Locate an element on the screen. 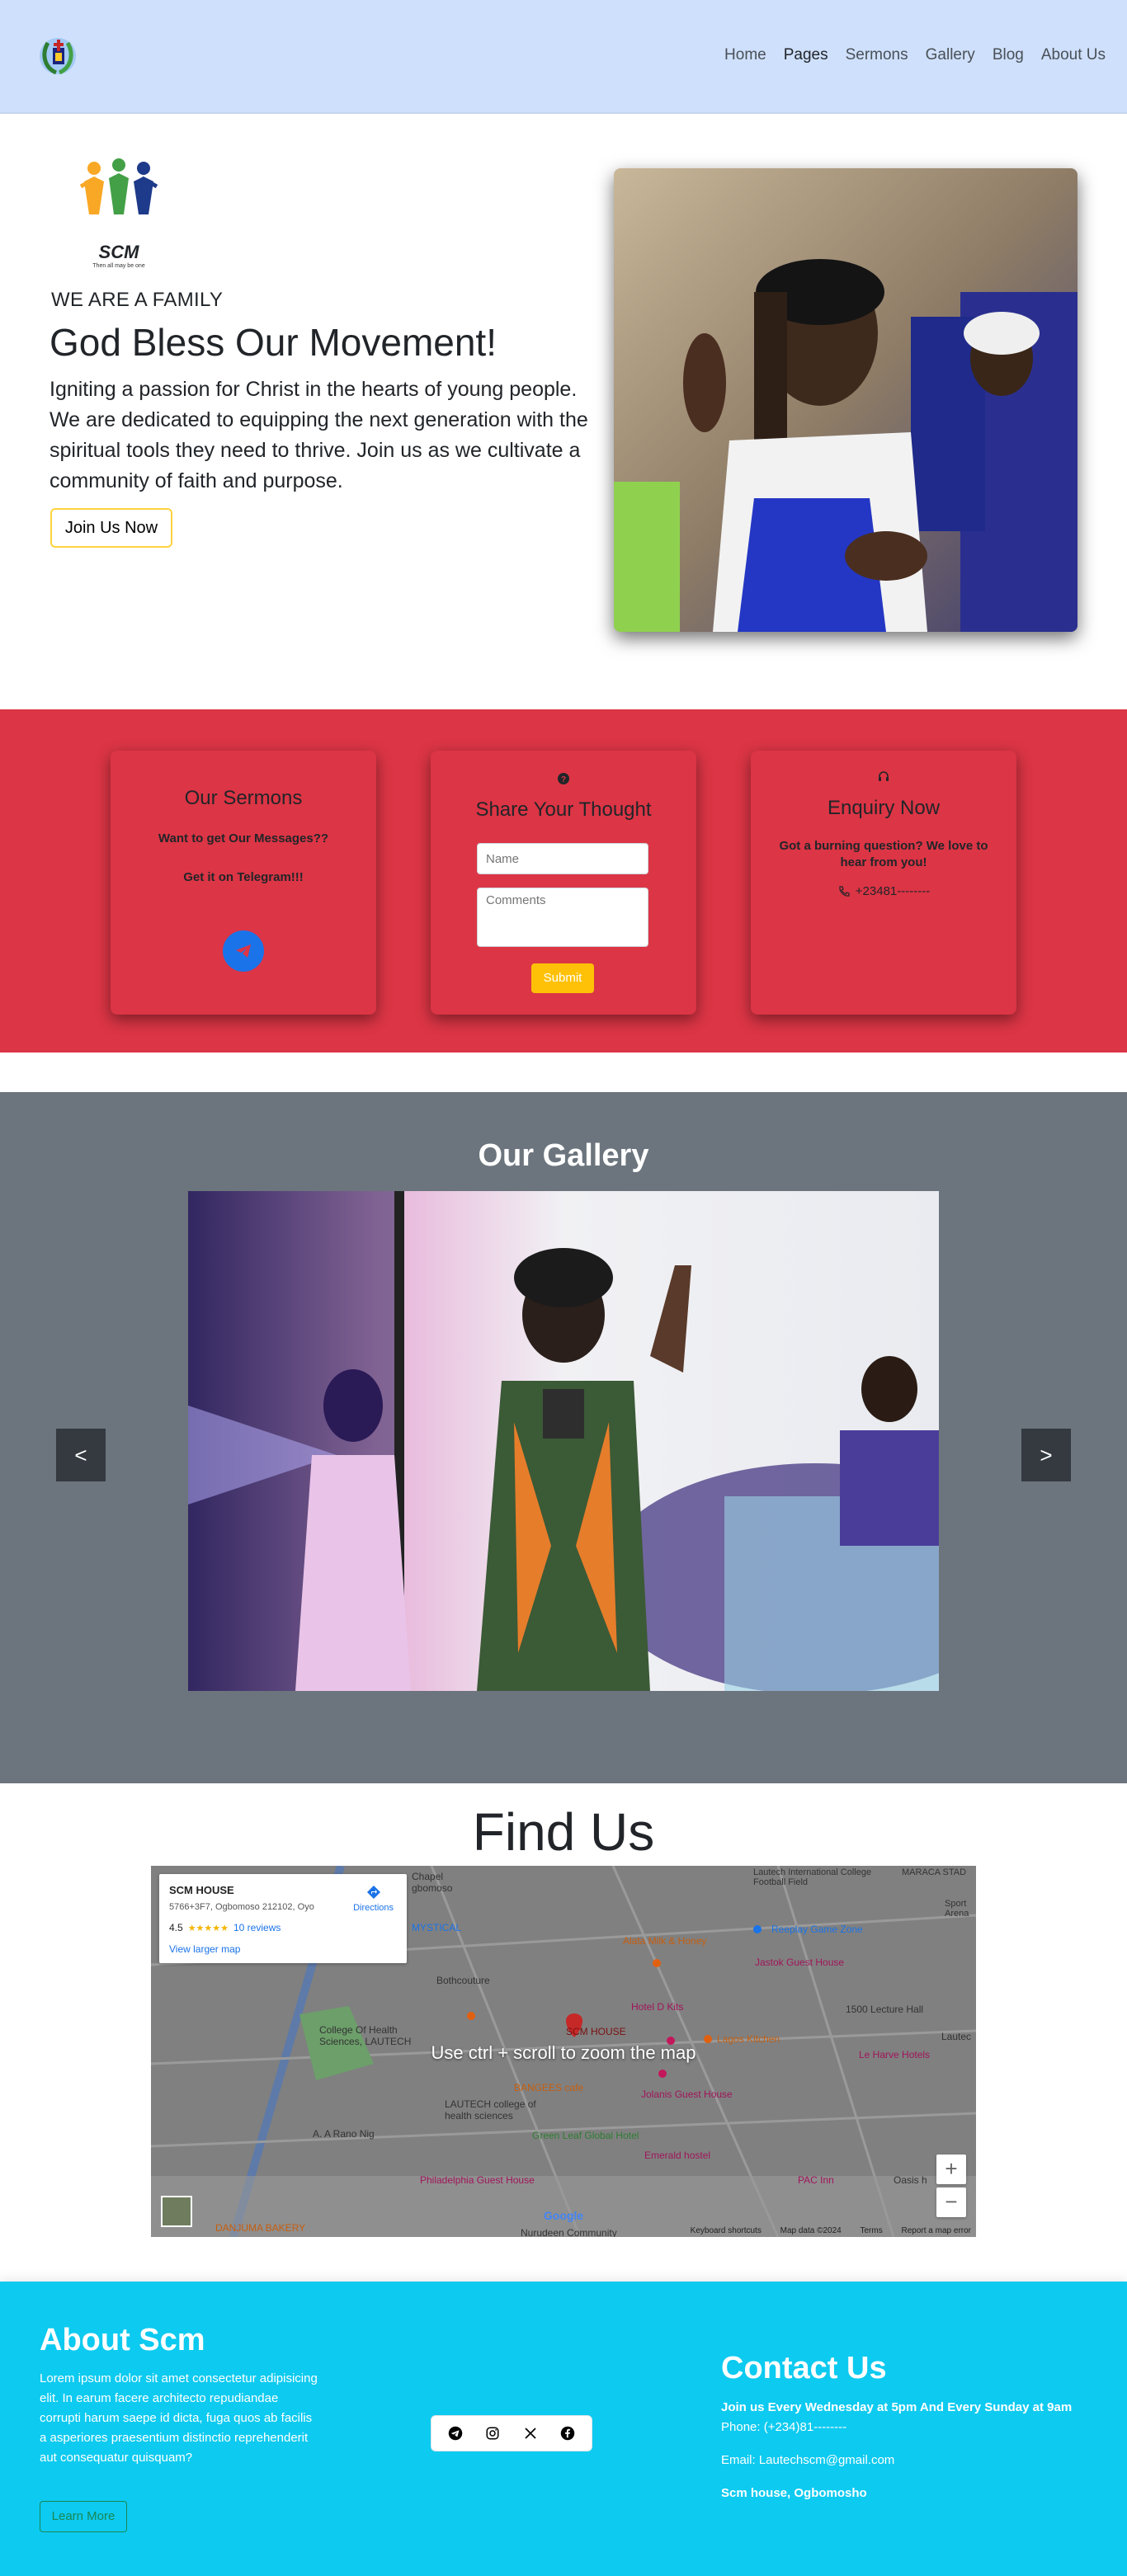 This screenshot has height=2576, width=1127. map-place-address: 5766+3F7, Ogbomoso 212102, Oyo is located at coordinates (241, 1907).